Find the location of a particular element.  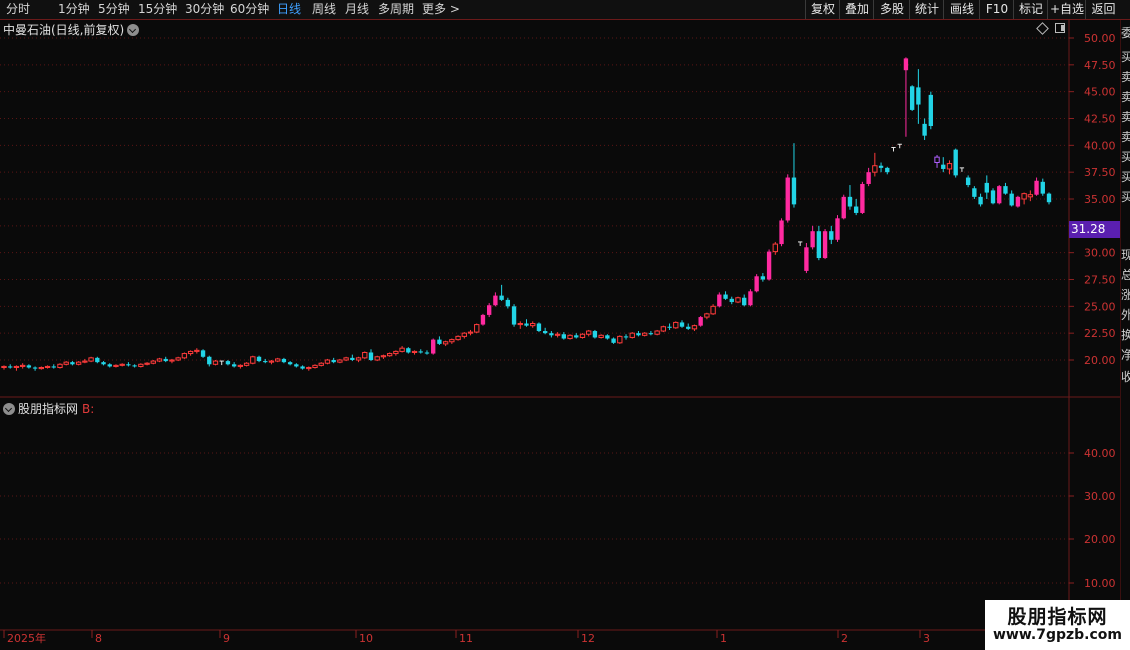

date-tick-label: 8 is located at coordinates (98, 638).